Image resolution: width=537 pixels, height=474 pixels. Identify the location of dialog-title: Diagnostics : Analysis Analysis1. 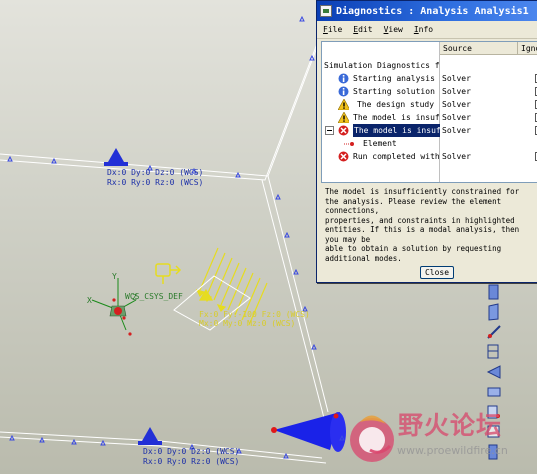
(432, 11).